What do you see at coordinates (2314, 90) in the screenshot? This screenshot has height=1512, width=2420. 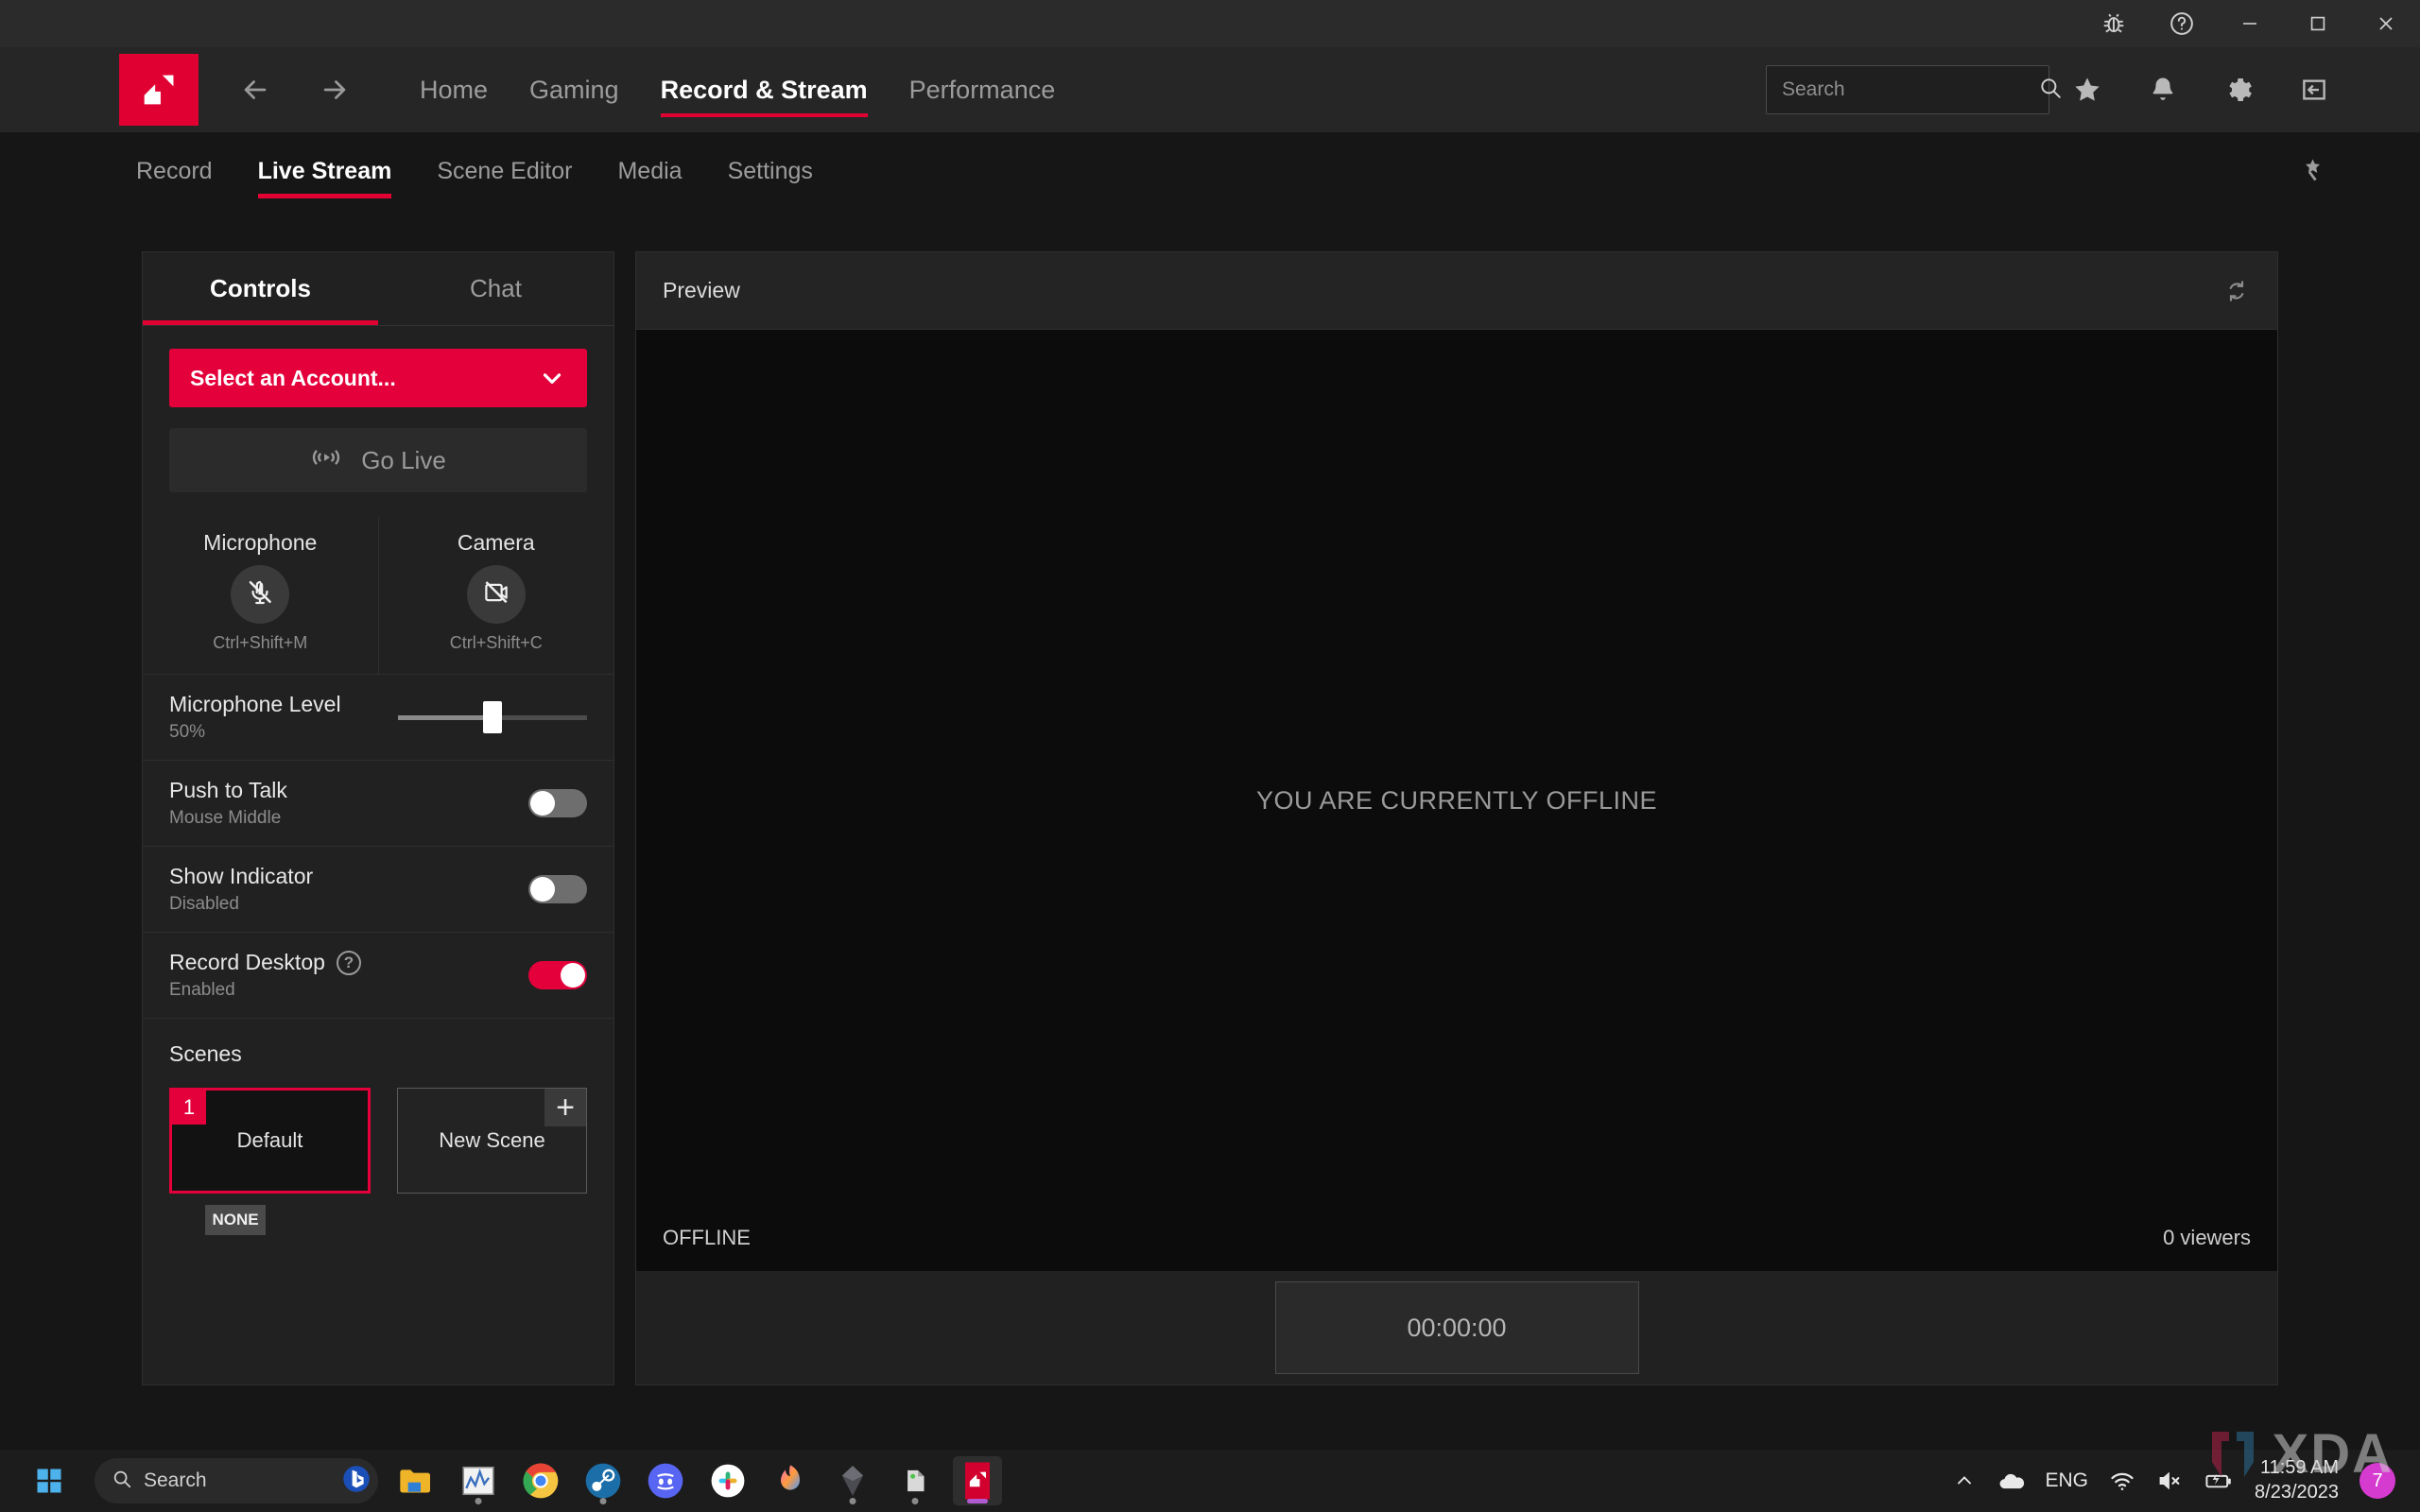 I see `collapse-panel-icon` at bounding box center [2314, 90].